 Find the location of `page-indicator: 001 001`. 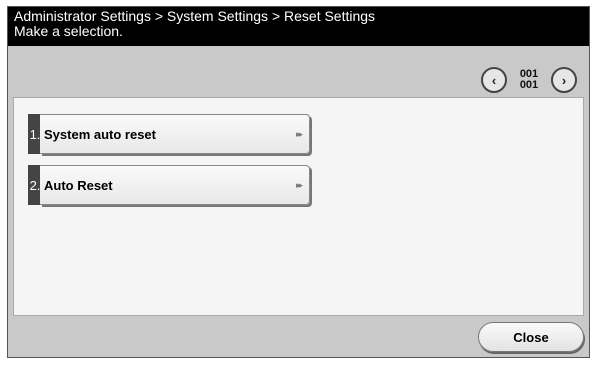

page-indicator: 001 001 is located at coordinates (529, 80).